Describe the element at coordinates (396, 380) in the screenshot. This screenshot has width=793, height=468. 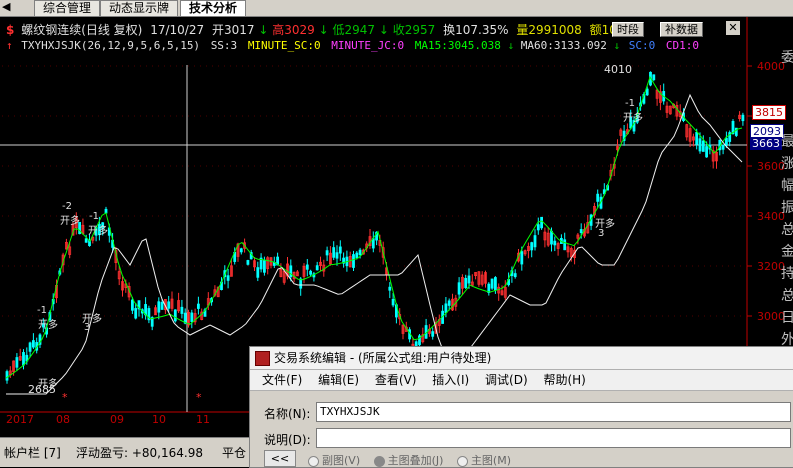
I see `menu-view: 查看(V)` at that location.